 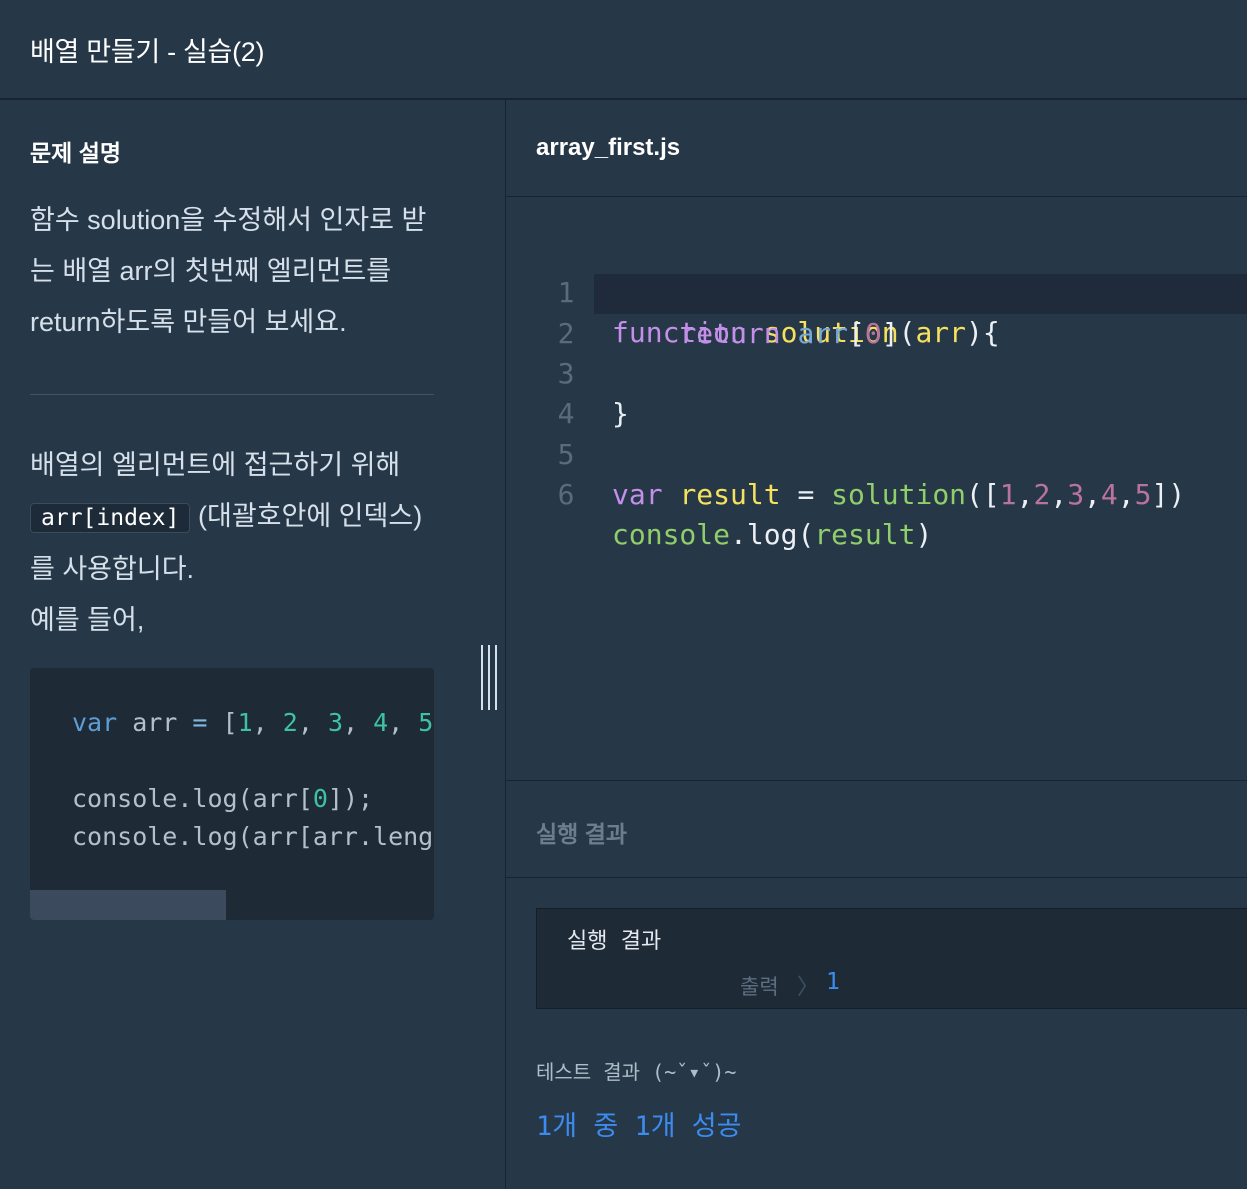 What do you see at coordinates (759, 987) in the screenshot?
I see `output-label: 출력` at bounding box center [759, 987].